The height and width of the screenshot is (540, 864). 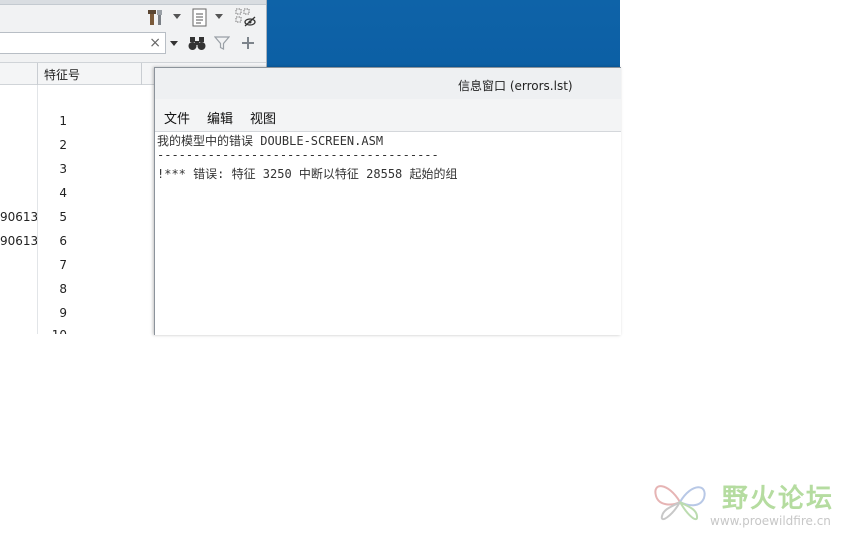 What do you see at coordinates (778, 499) in the screenshot?
I see `watermark-logo-text: 野火论坛` at bounding box center [778, 499].